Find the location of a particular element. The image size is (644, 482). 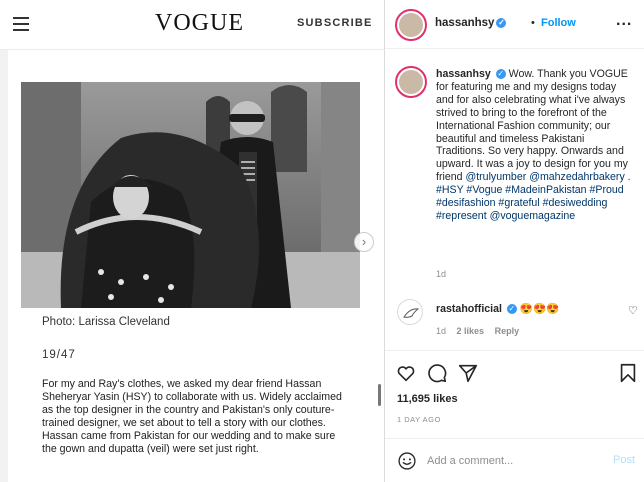

comment-body: 😍😍😍 is located at coordinates (539, 309).